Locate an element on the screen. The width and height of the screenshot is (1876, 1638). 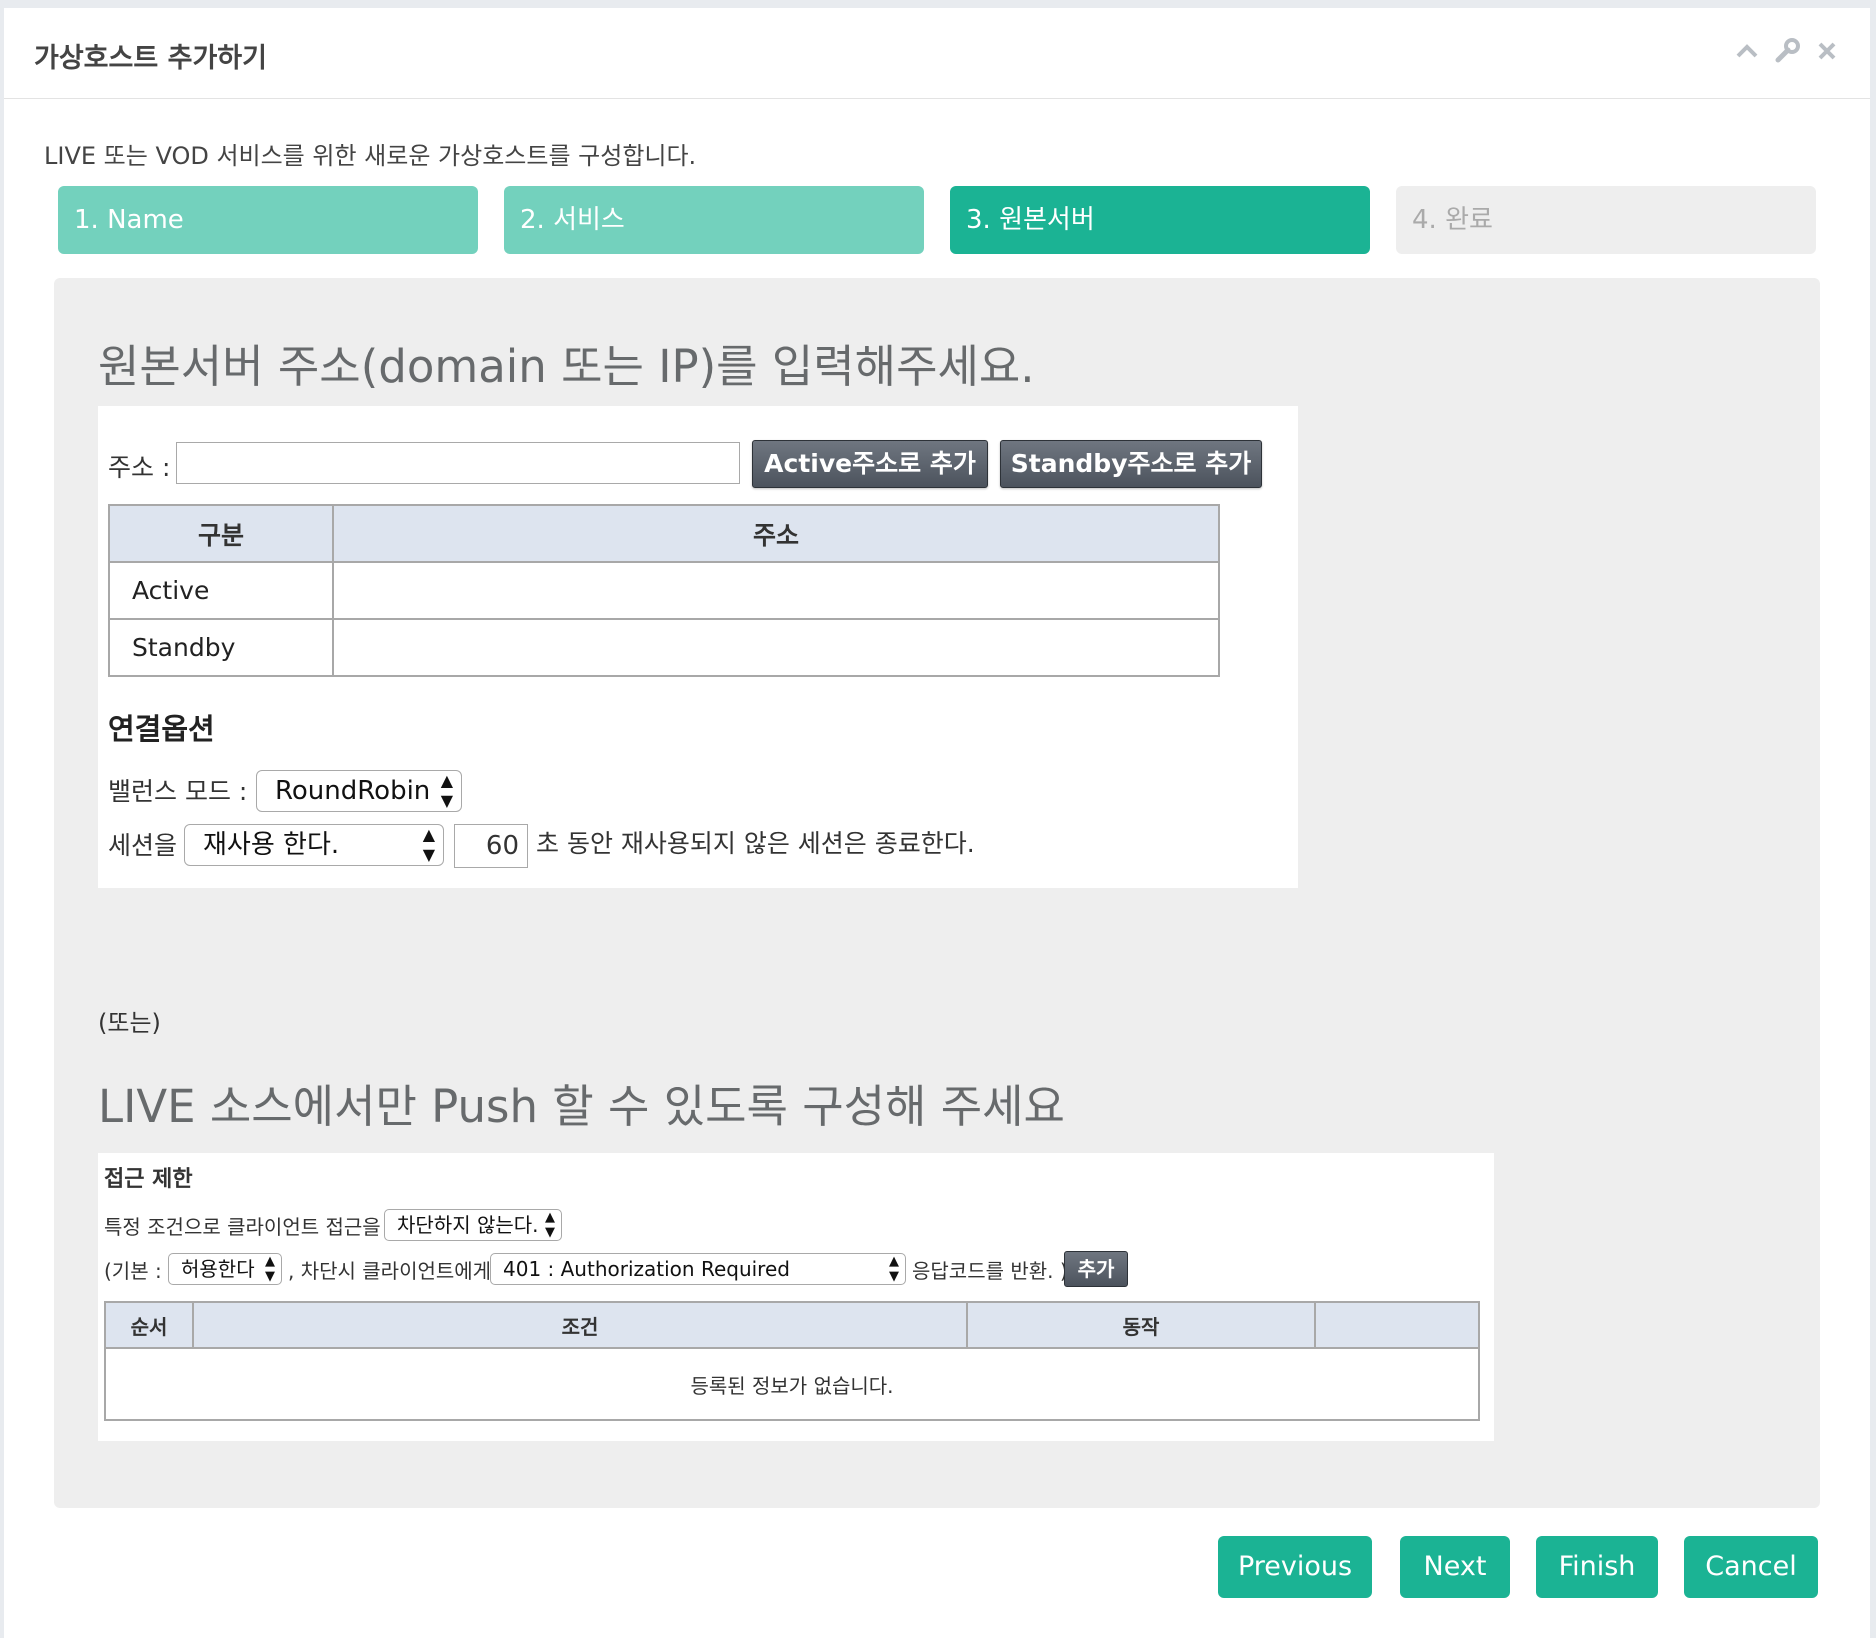
finish-button: Finish is located at coordinates (1597, 1567).